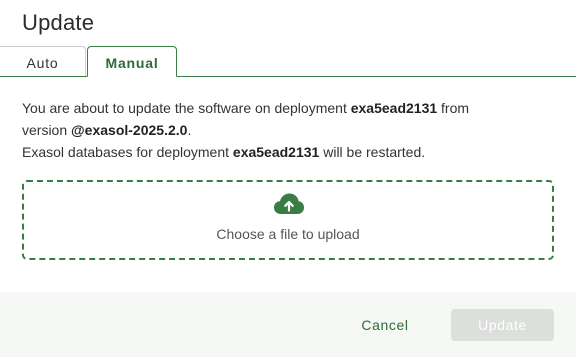 Image resolution: width=576 pixels, height=357 pixels. Describe the element at coordinates (43, 61) in the screenshot. I see `tab-auto: Auto` at that location.